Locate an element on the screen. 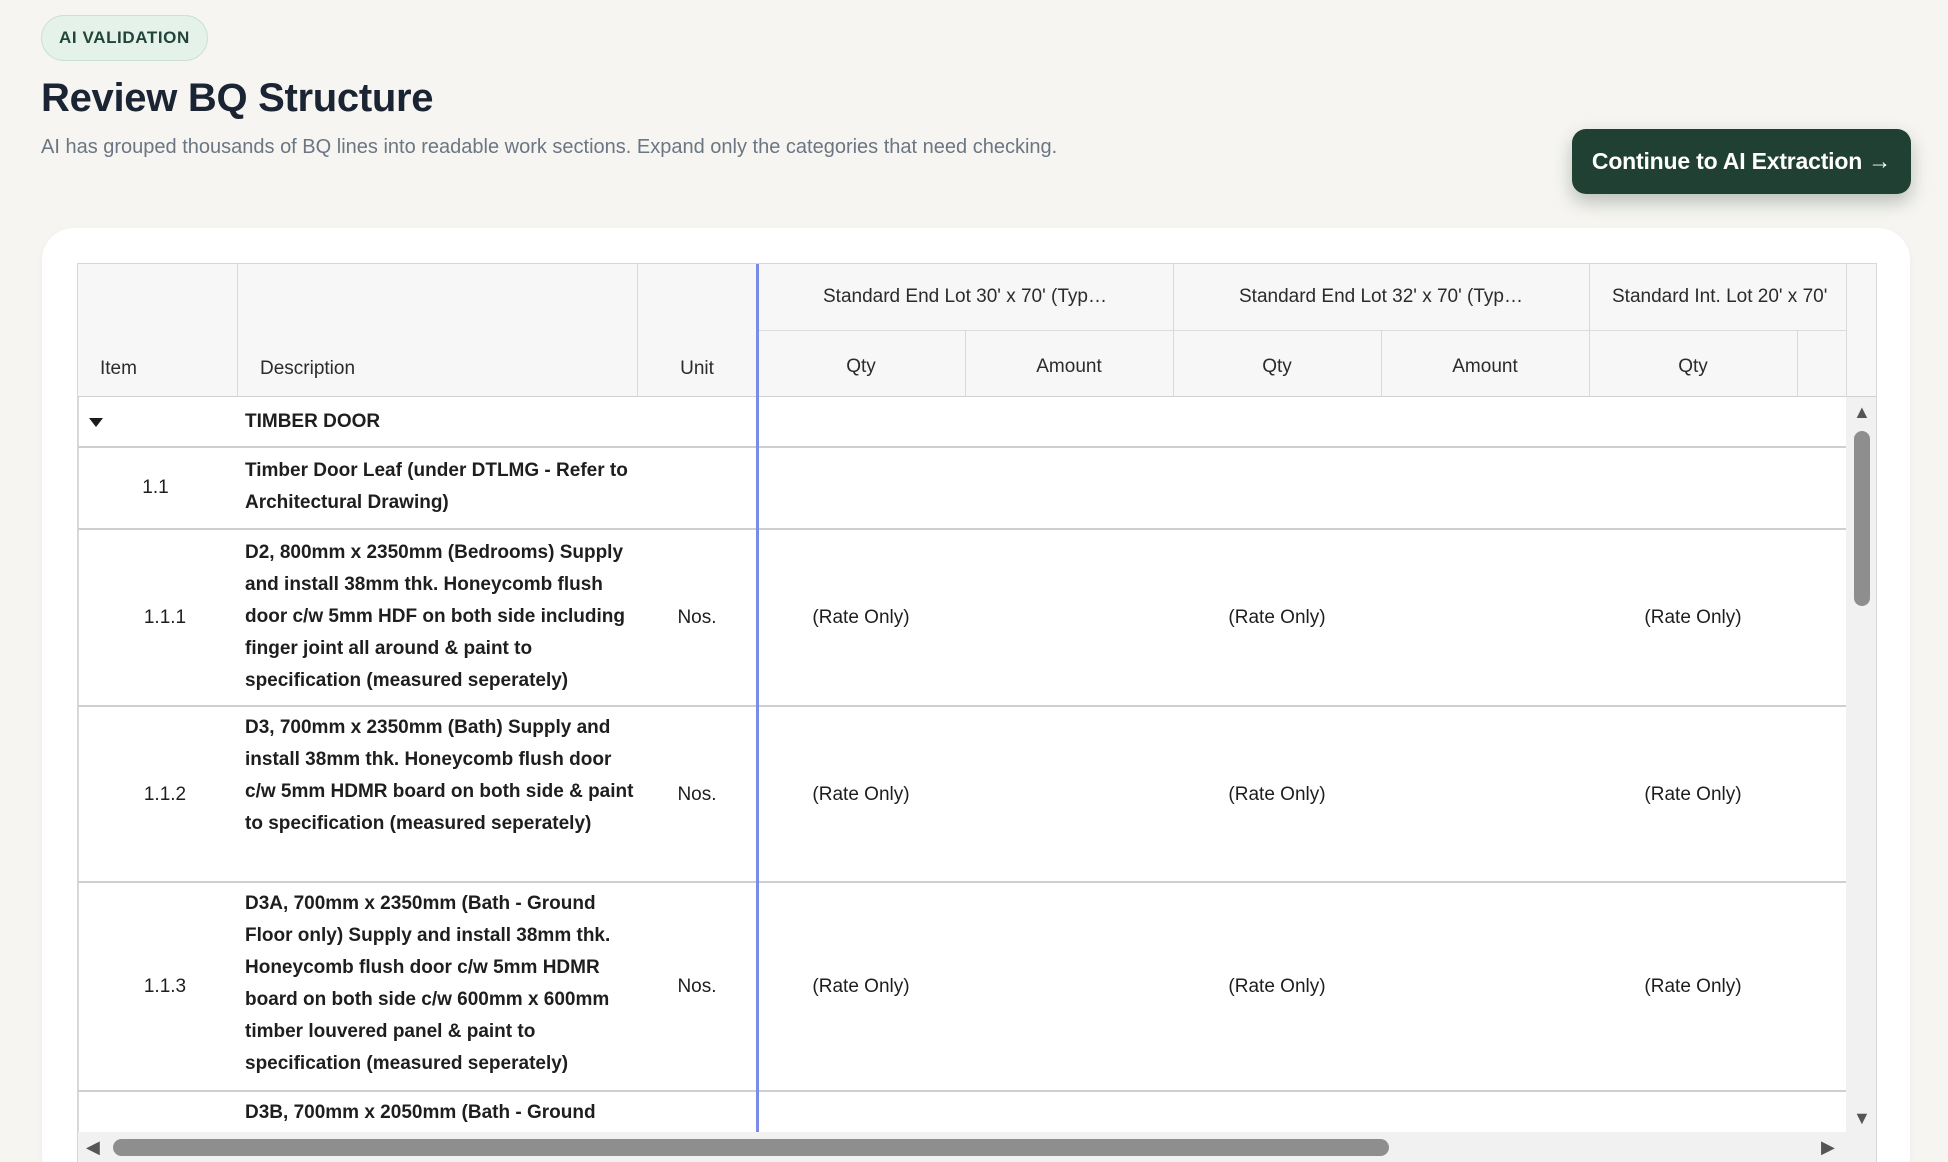  vertical-scroll-thumb is located at coordinates (1862, 518).